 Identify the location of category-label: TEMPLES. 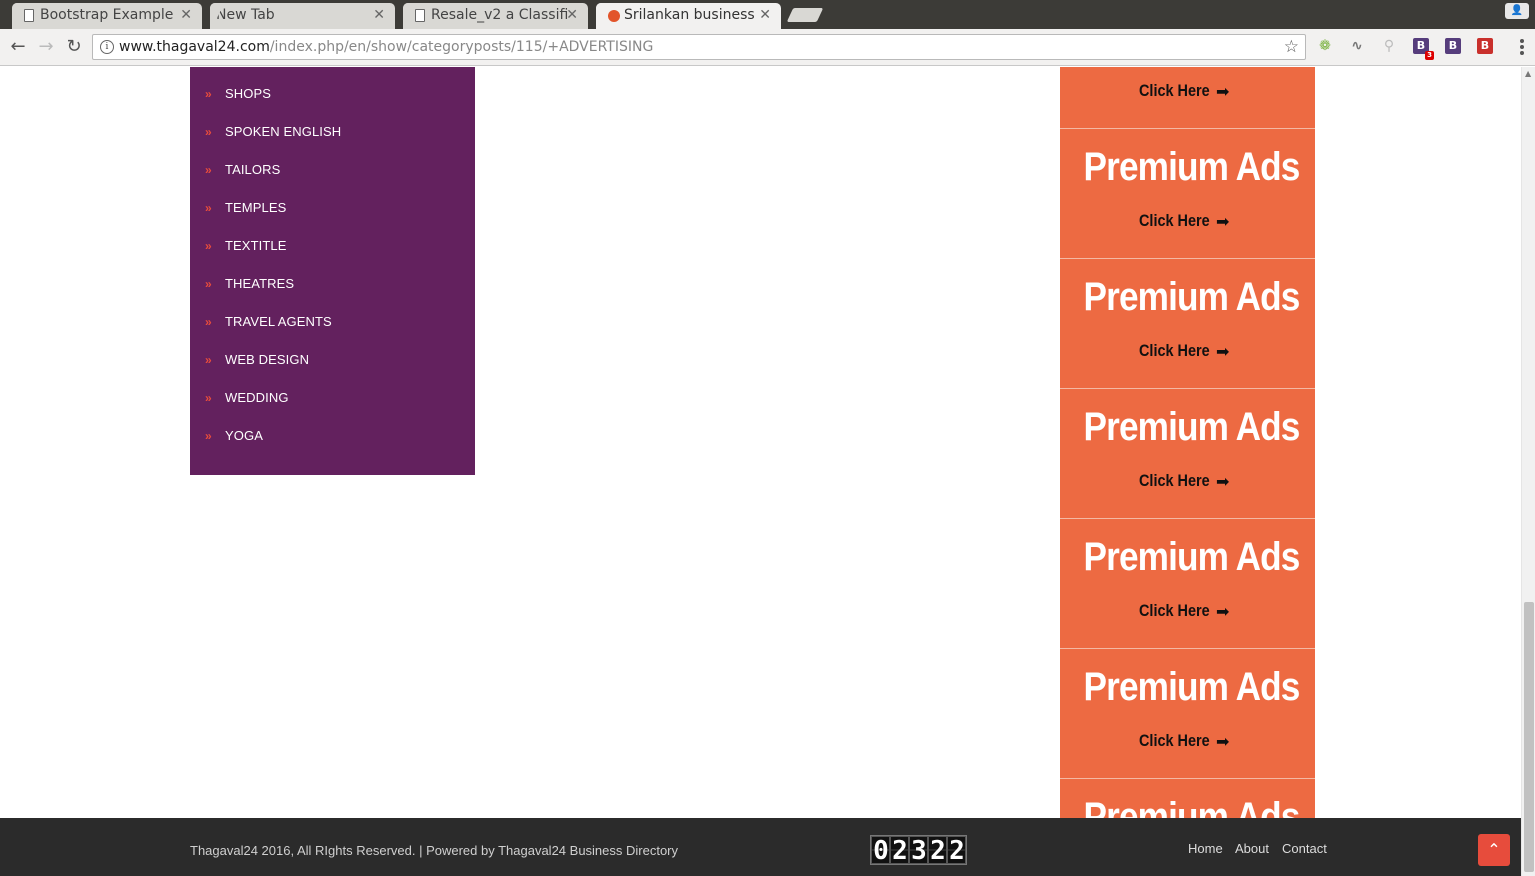
(256, 207).